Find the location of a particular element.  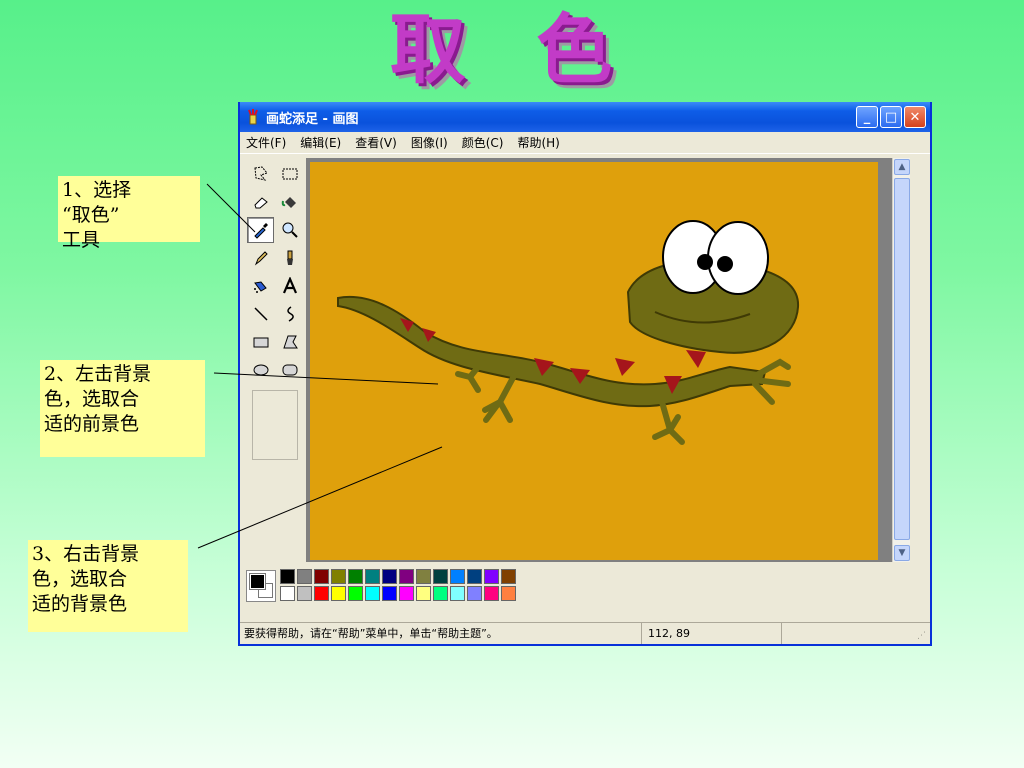

free-select-icon is located at coordinates (260, 173).